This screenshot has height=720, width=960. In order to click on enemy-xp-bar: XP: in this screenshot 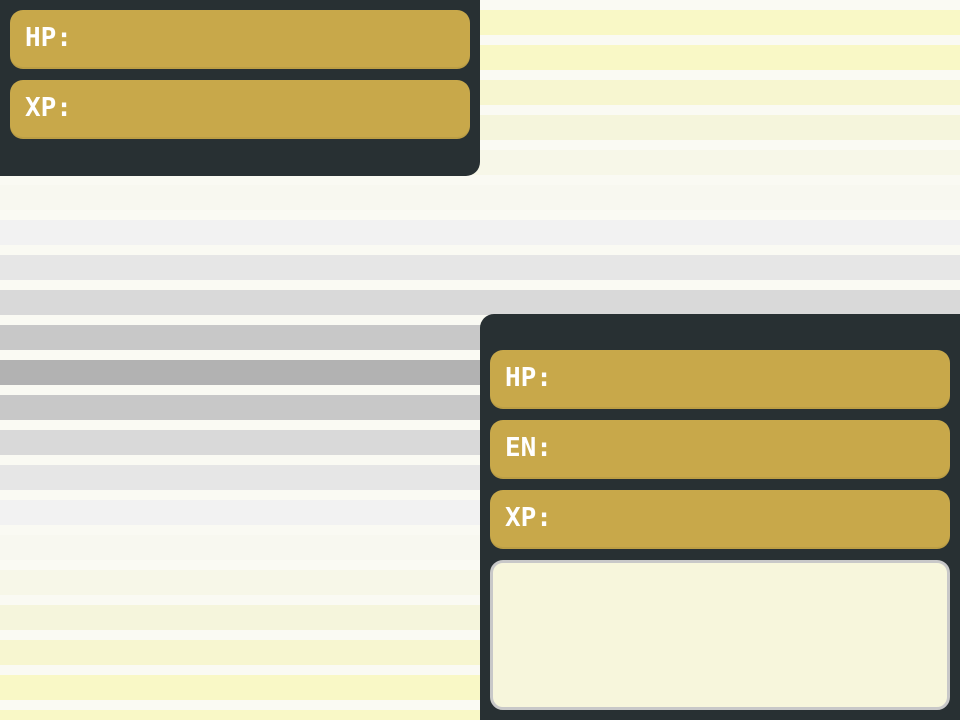, I will do `click(240, 109)`.